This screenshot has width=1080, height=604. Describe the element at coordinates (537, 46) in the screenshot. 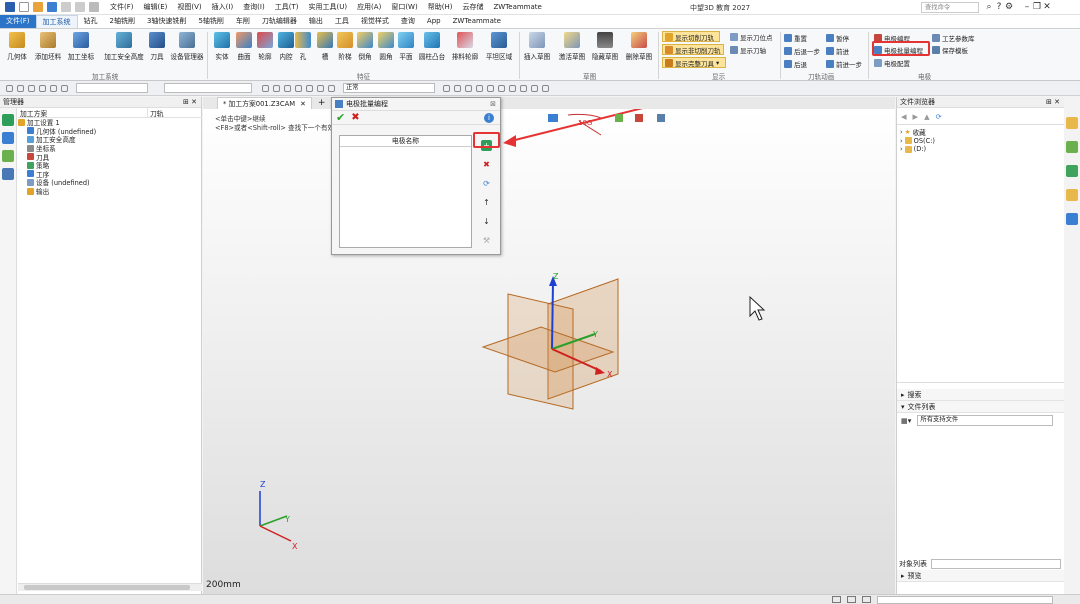

I see `insert-sketch-button: 插入草图` at that location.